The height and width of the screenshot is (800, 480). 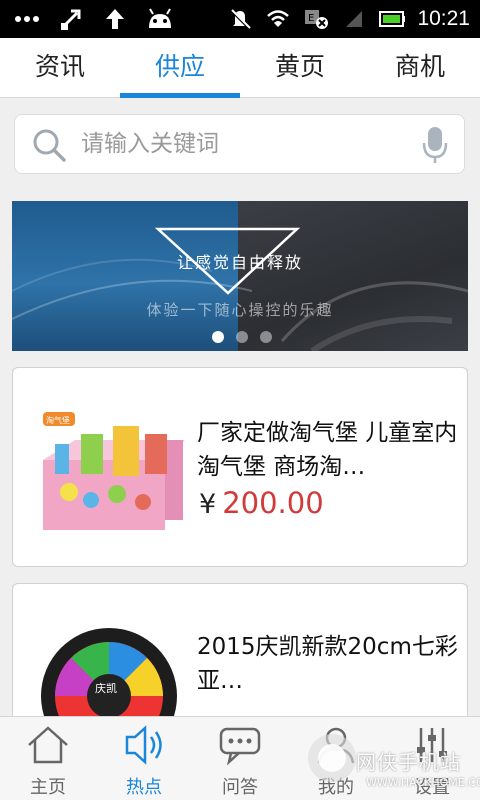 I want to click on top-tabs: 资讯 供应 黄页 商机, so click(x=240, y=68).